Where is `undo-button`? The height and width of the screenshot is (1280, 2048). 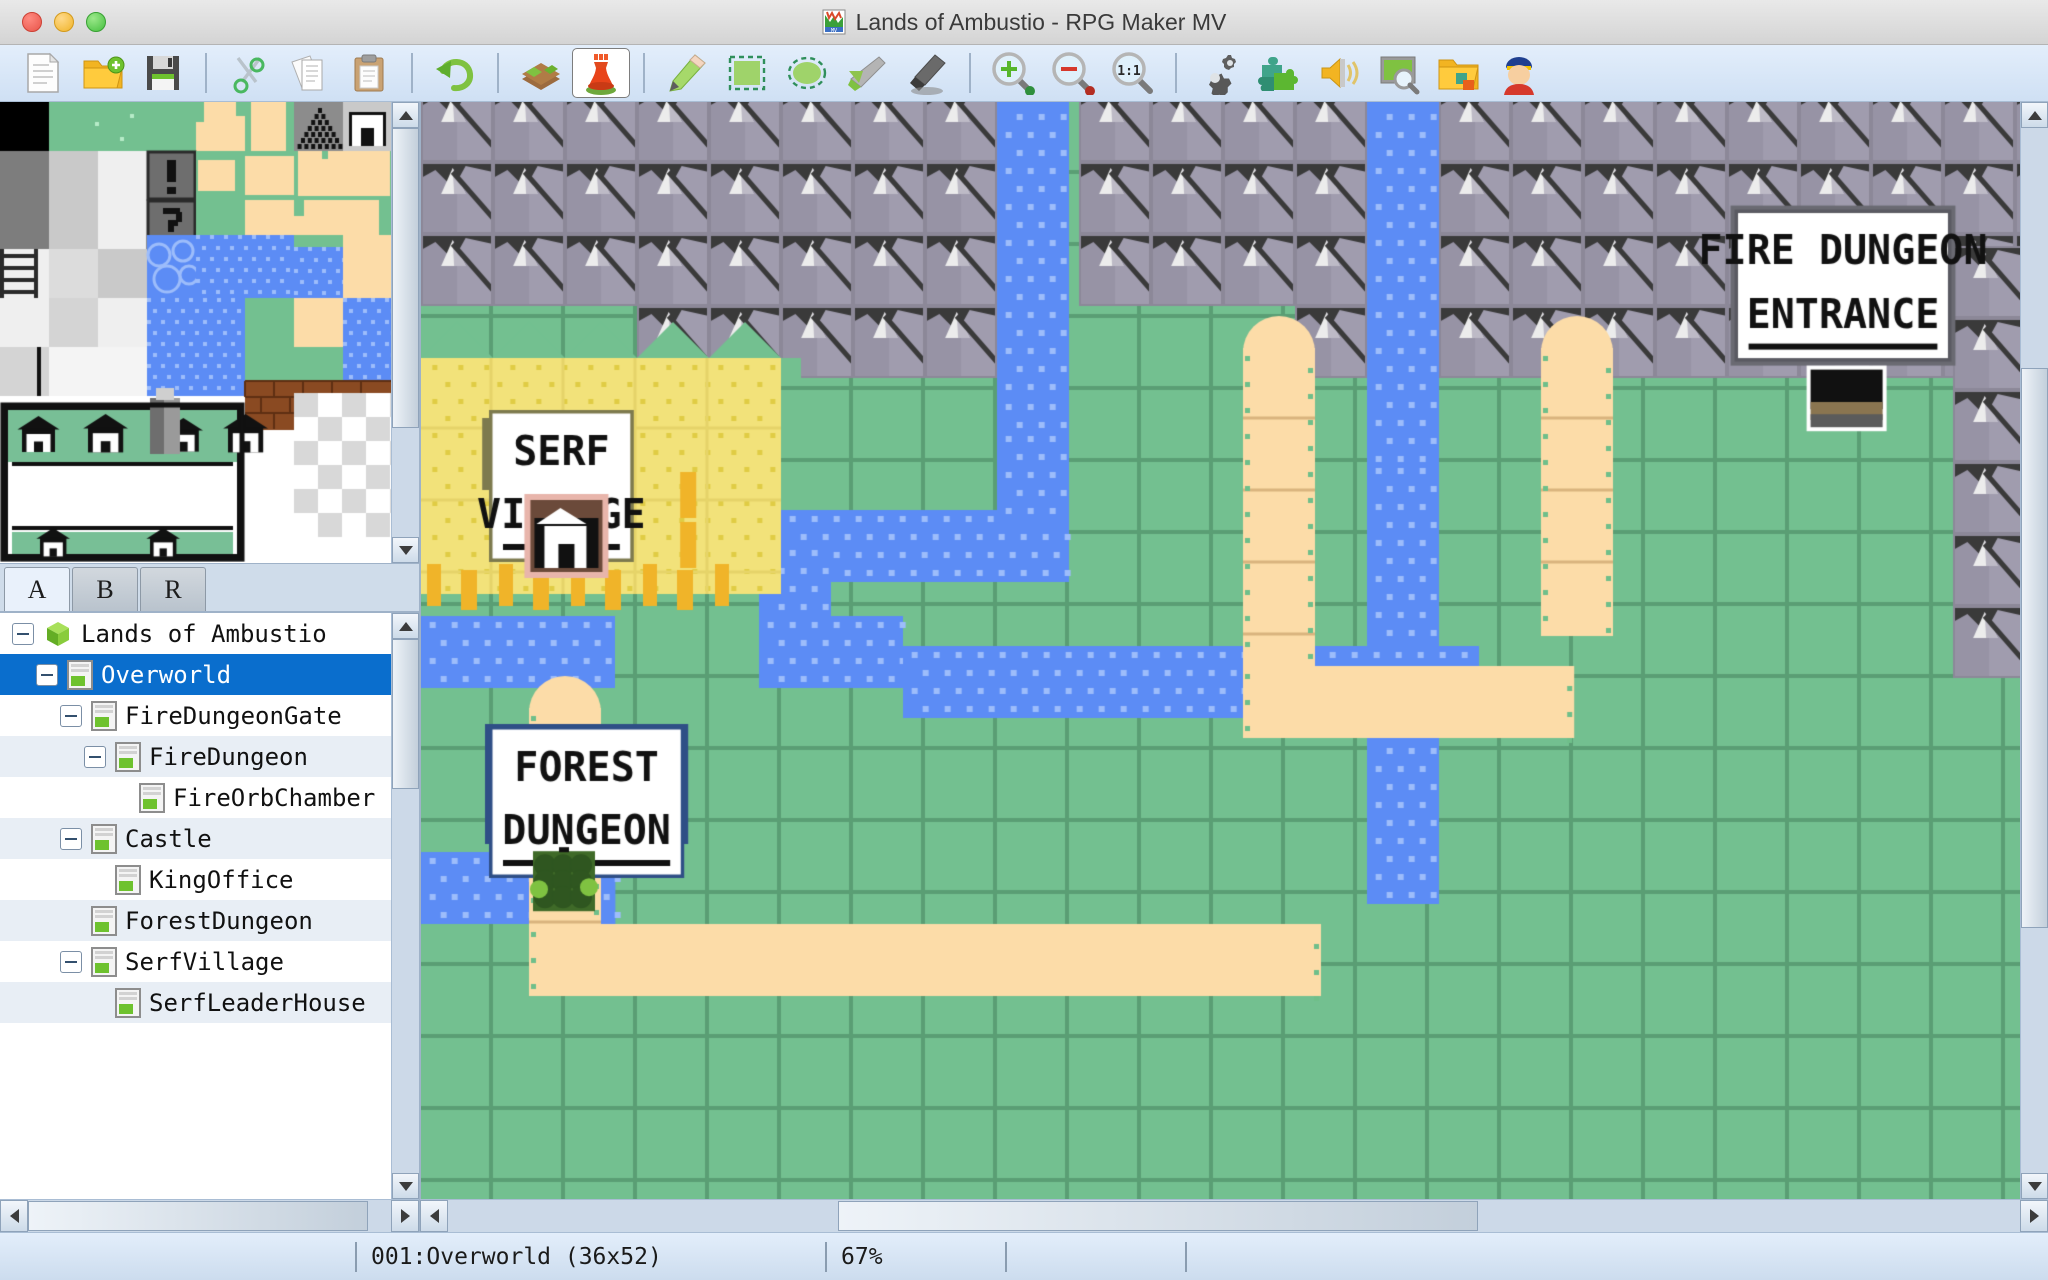
undo-button is located at coordinates (455, 73).